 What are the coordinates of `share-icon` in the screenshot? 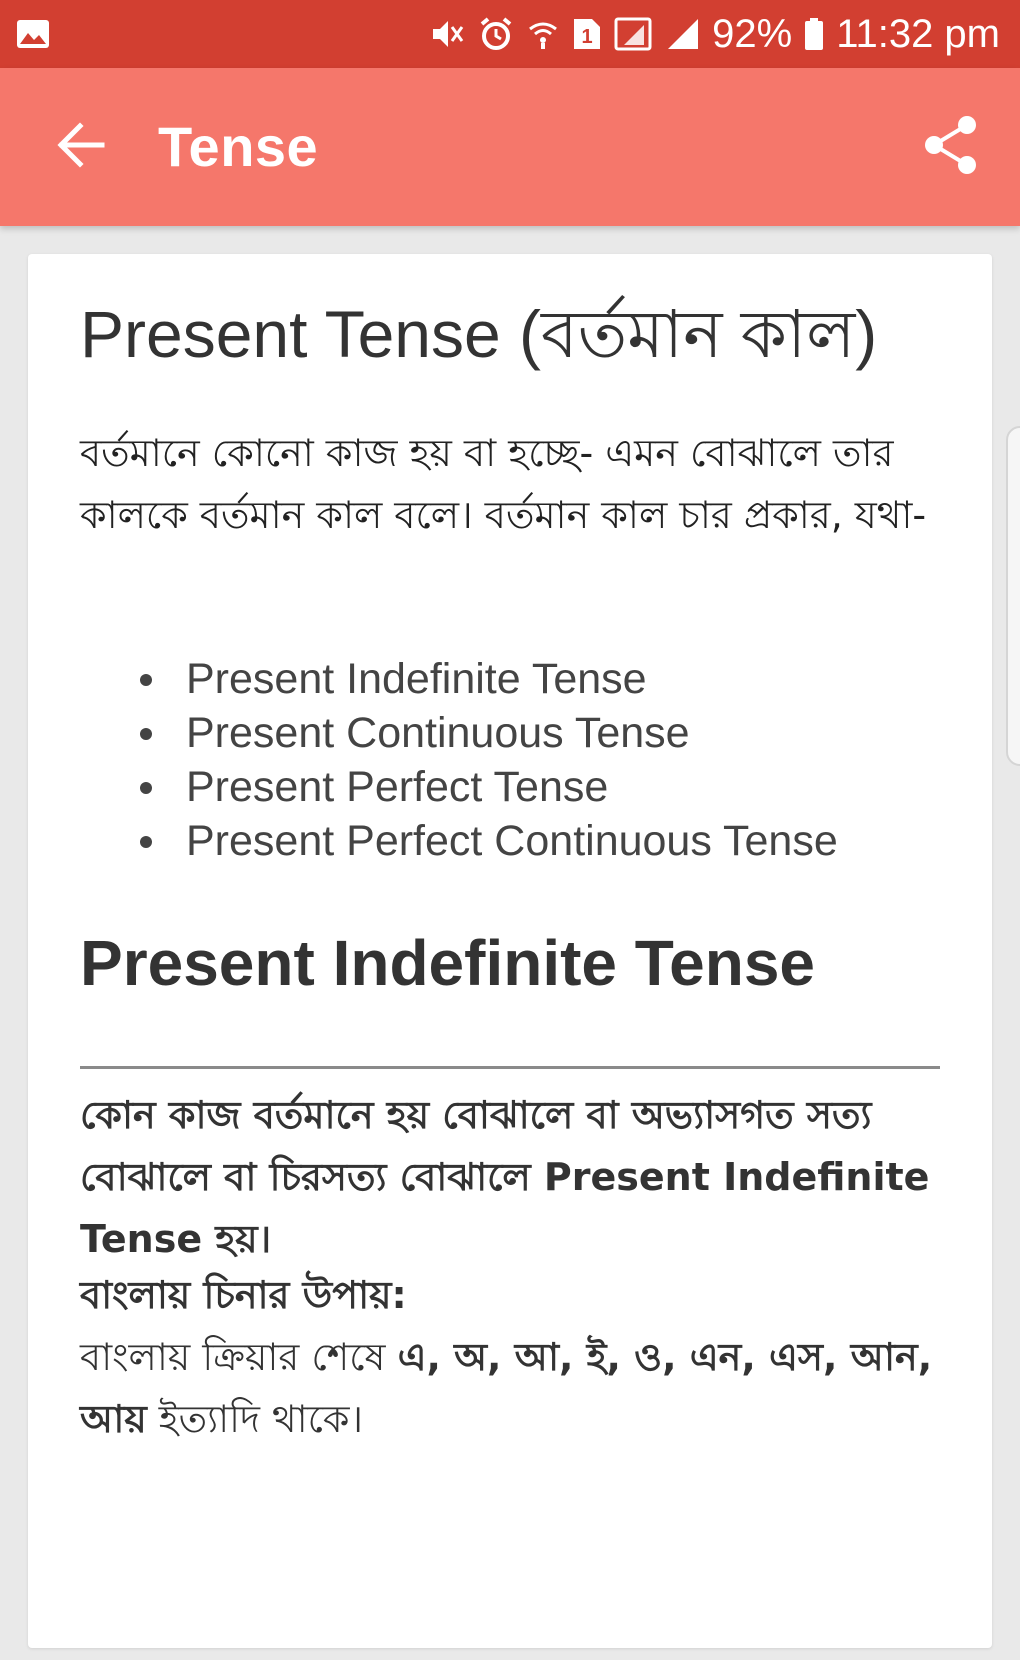 It's located at (951, 147).